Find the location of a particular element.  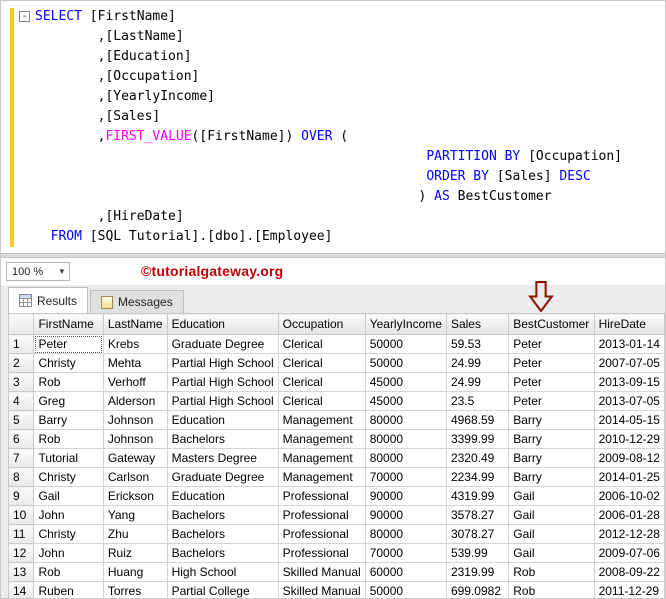

column-header-hiredate: HireDate is located at coordinates (629, 324).